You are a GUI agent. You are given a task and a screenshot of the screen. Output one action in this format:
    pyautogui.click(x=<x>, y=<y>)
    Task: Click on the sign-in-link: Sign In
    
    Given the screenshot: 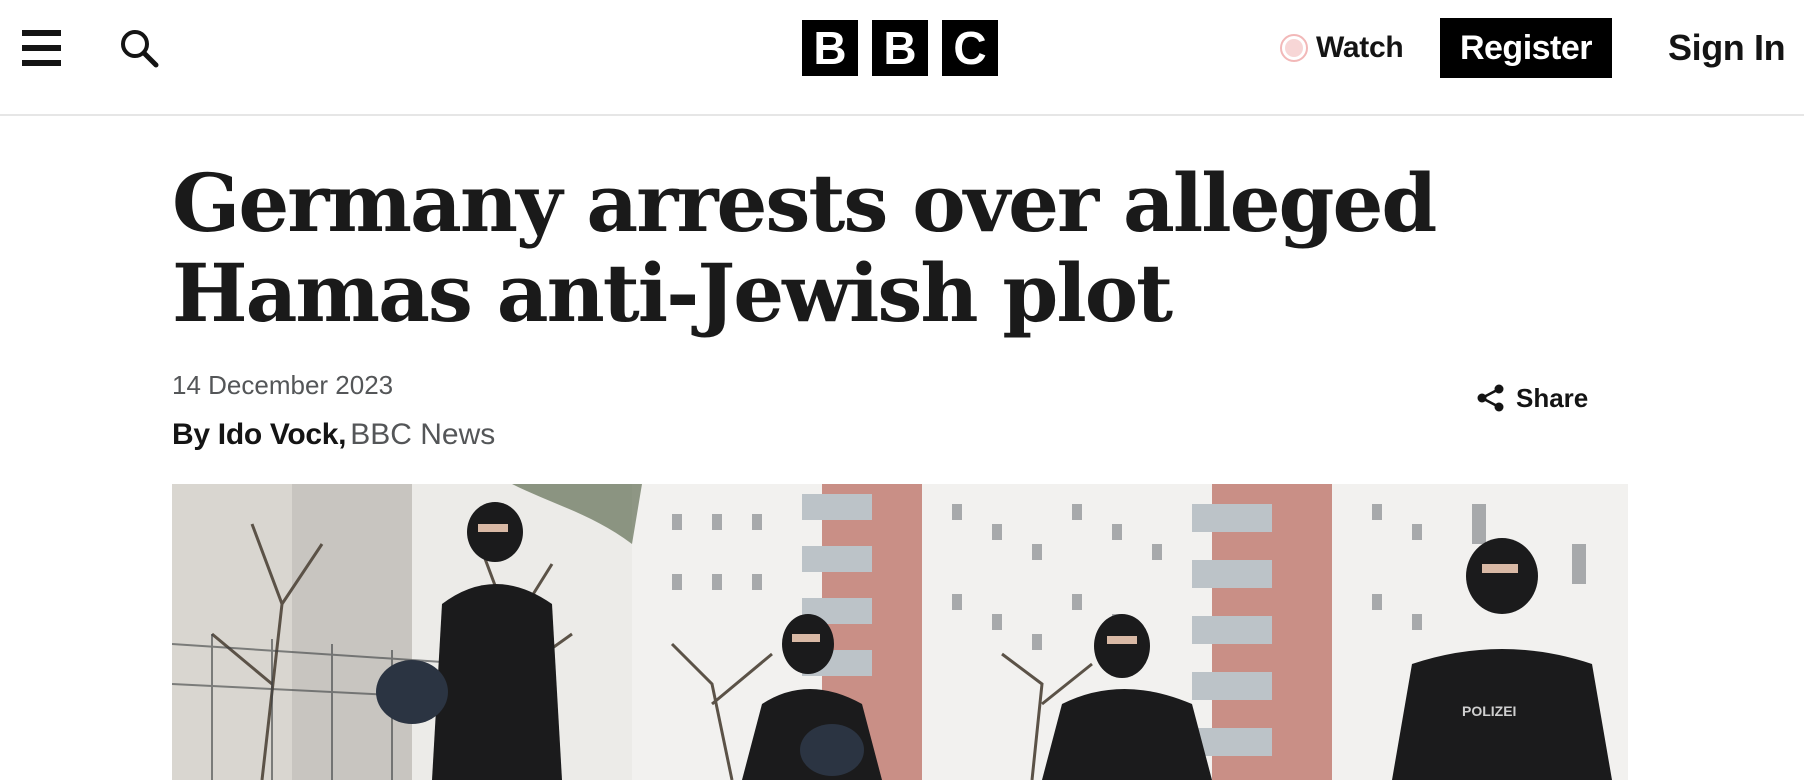 What is the action you would take?
    pyautogui.click(x=1727, y=48)
    